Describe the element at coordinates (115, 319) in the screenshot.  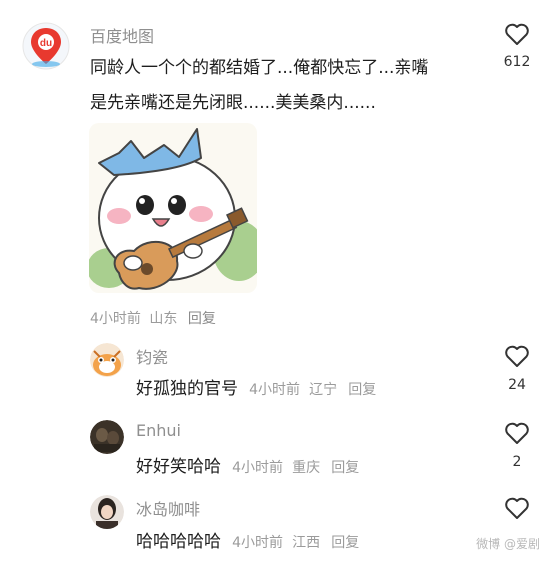
I see `main-comment-time: 4小时前` at that location.